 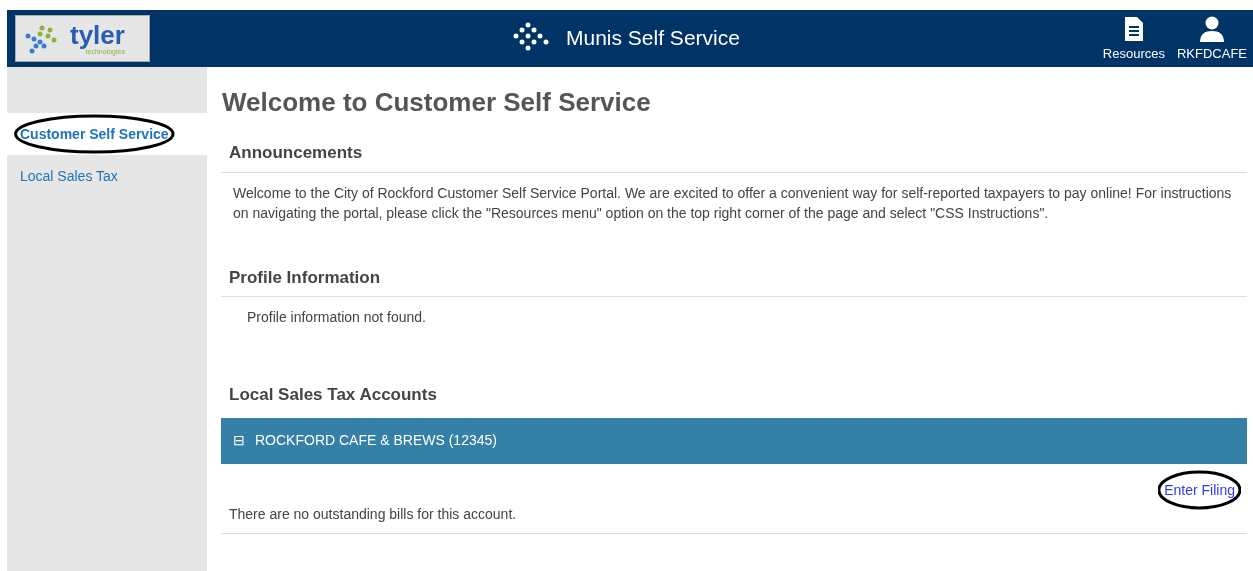 What do you see at coordinates (97, 35) in the screenshot?
I see `logo-wordmark: tyler` at bounding box center [97, 35].